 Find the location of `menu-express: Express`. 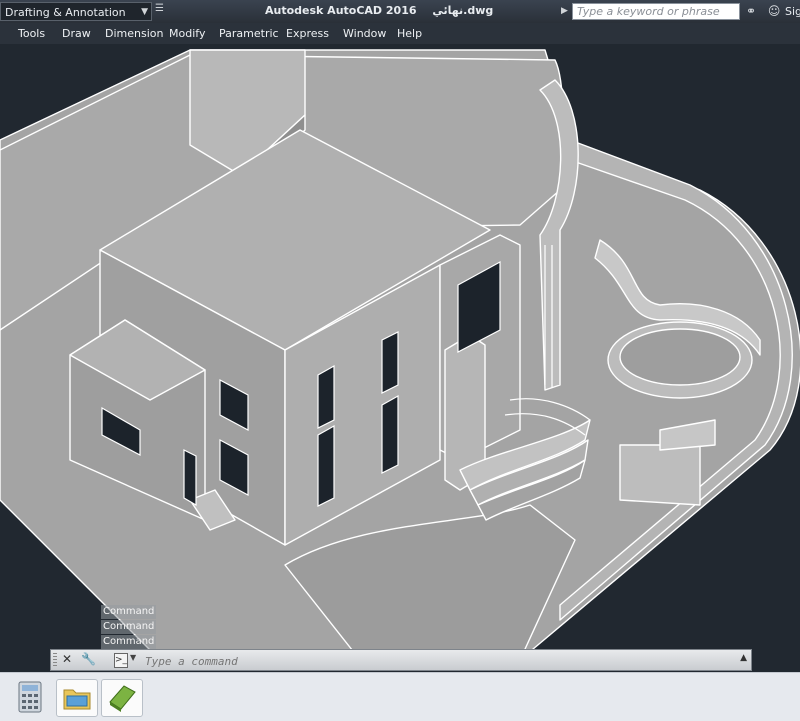

menu-express: Express is located at coordinates (307, 33).